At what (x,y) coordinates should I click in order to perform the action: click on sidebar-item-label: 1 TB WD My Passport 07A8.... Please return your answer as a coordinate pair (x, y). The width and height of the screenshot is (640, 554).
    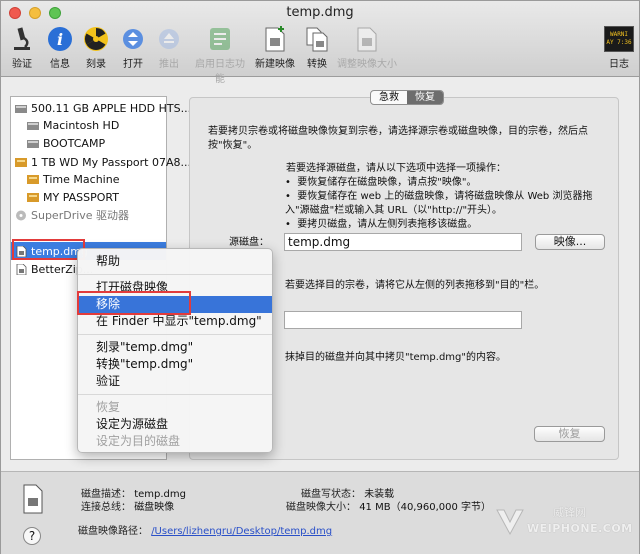
    Looking at the image, I should click on (111, 162).